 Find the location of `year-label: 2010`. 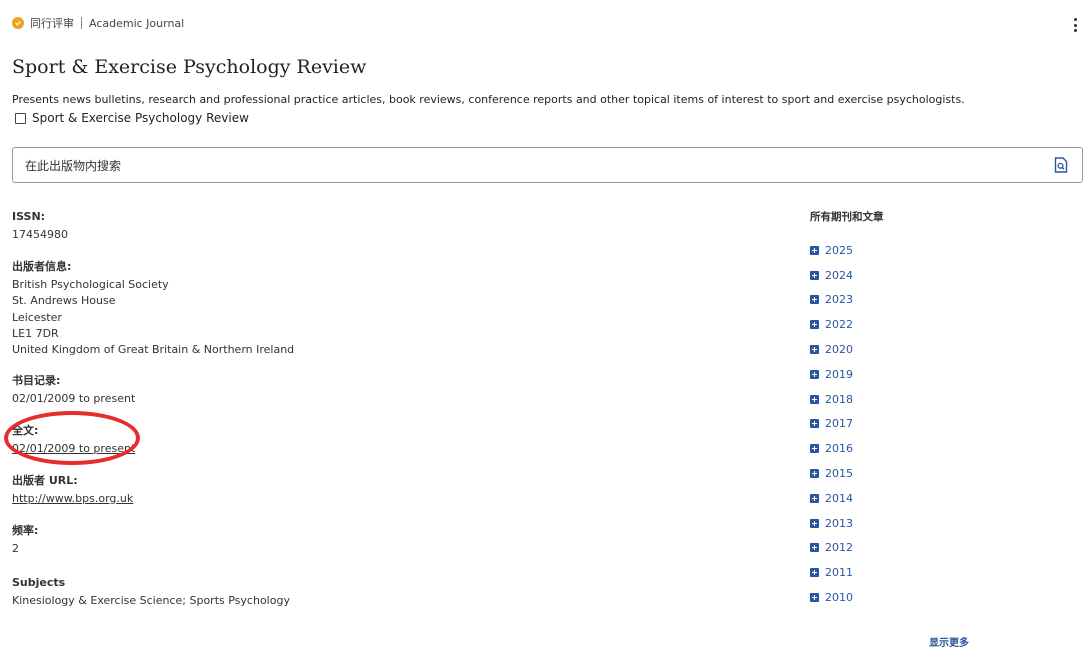

year-label: 2010 is located at coordinates (839, 597).